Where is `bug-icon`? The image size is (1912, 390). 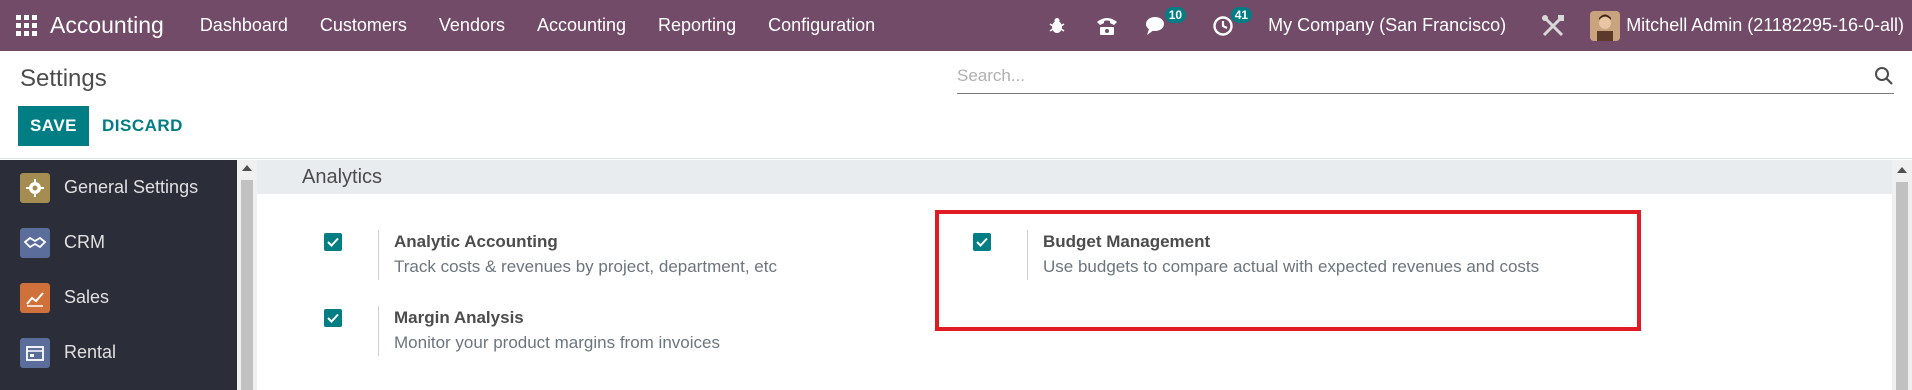 bug-icon is located at coordinates (1057, 26).